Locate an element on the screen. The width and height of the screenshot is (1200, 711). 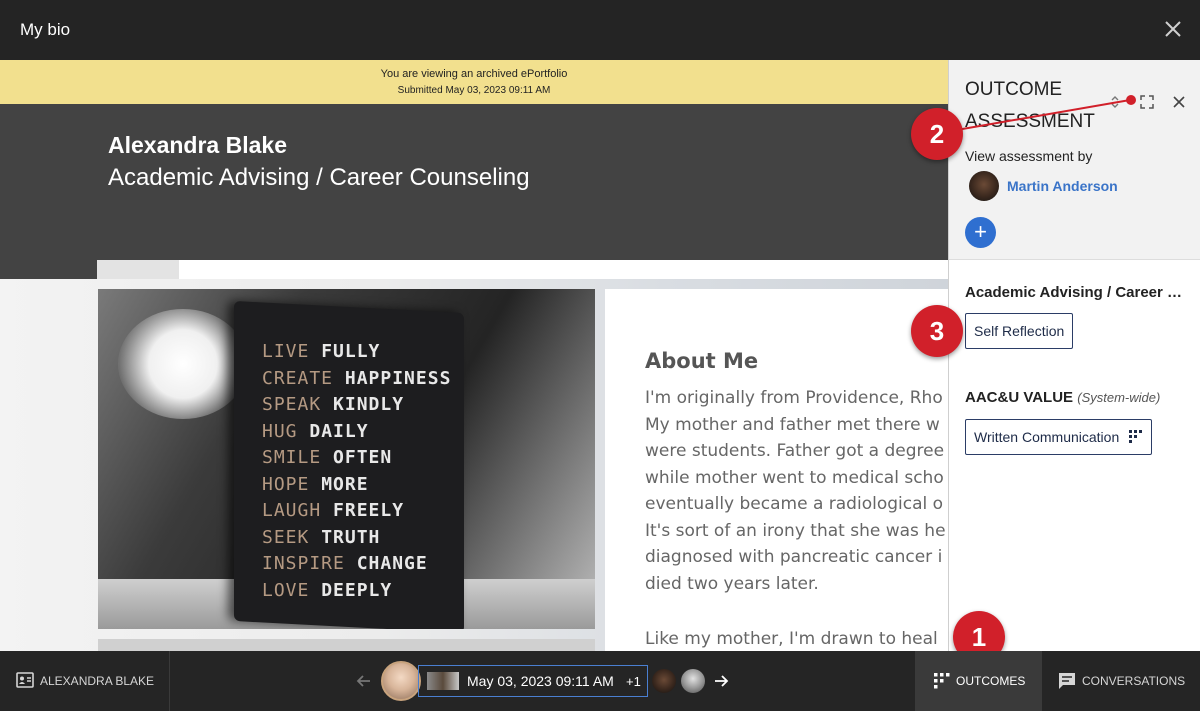
word-b: HAPPINESS is located at coordinates (398, 378).